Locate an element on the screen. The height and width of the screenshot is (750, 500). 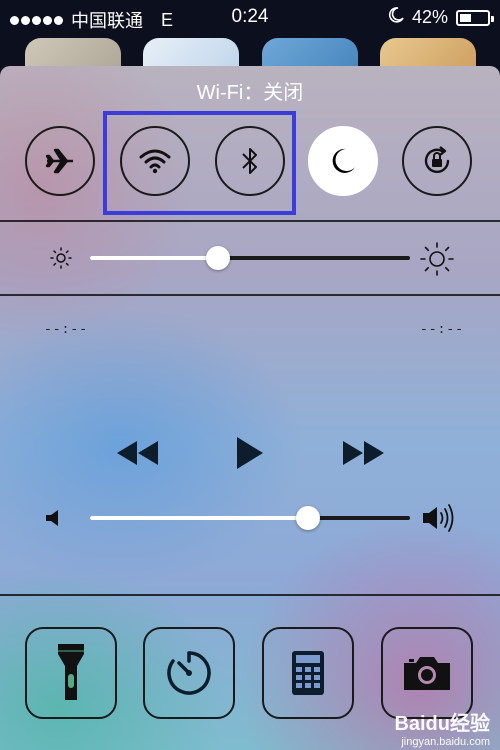
elapsed-time: --:-- is located at coordinates (66, 329).